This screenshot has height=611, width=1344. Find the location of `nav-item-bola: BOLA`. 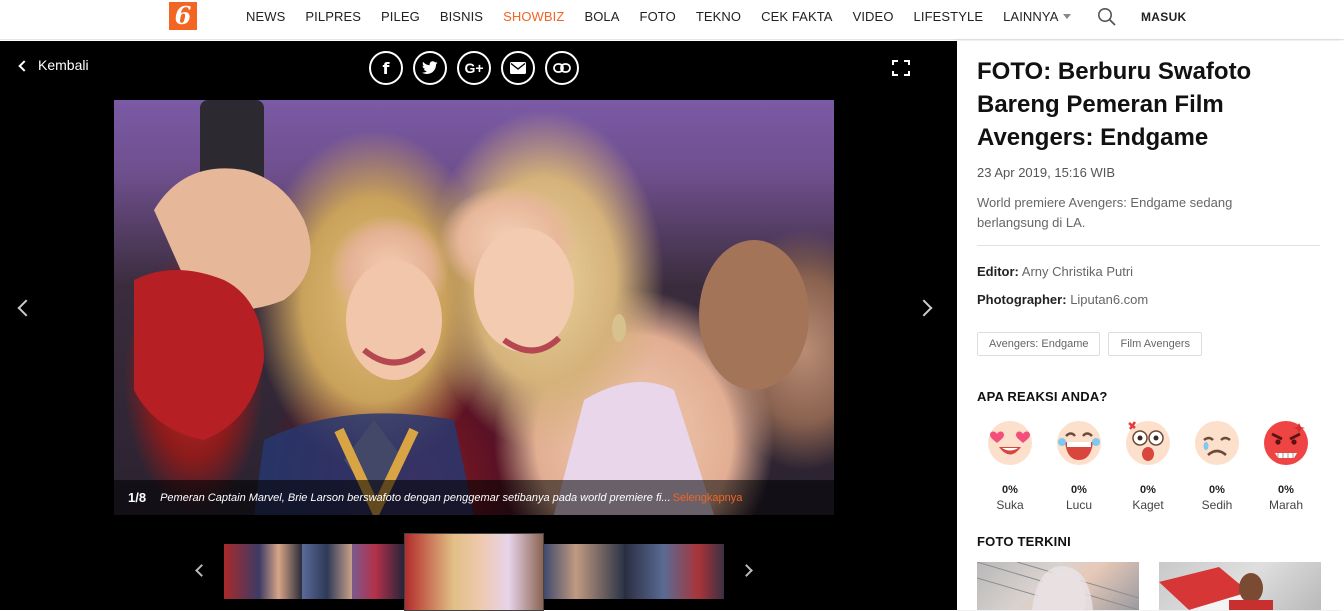

nav-item-bola: BOLA is located at coordinates (601, 16).